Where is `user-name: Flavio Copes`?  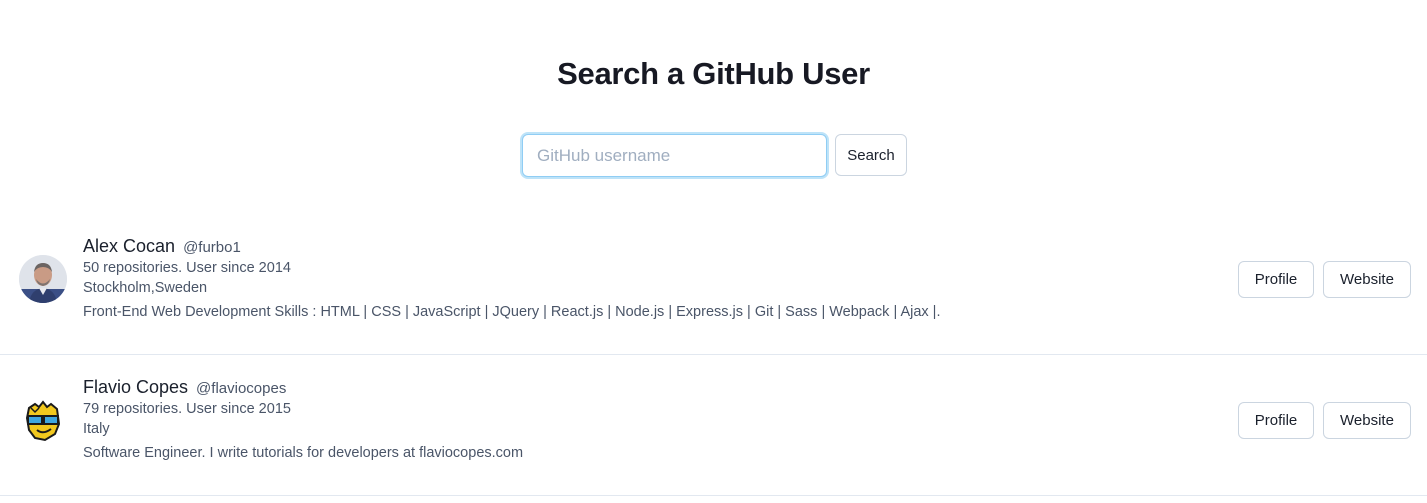 user-name: Flavio Copes is located at coordinates (136, 387).